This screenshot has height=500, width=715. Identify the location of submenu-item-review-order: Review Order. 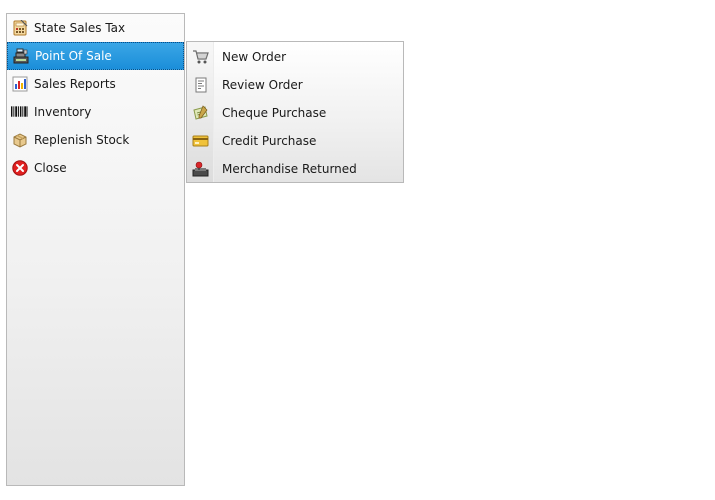
(295, 85).